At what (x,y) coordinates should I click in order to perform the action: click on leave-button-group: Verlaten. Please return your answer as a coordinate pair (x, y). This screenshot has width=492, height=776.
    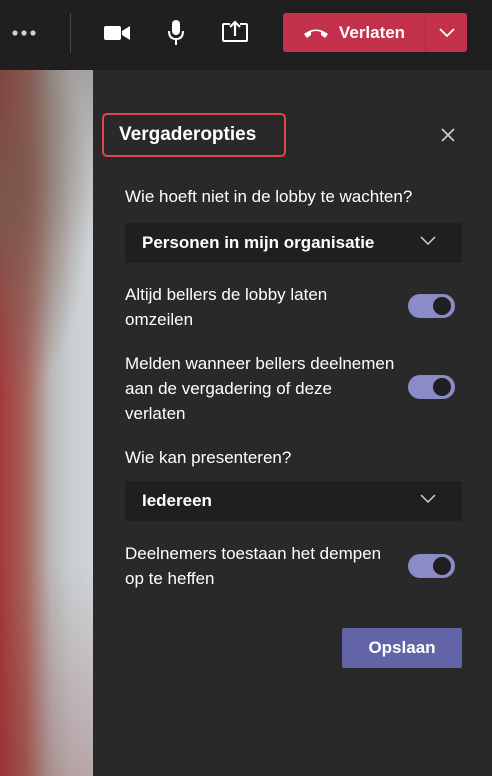
    Looking at the image, I should click on (375, 32).